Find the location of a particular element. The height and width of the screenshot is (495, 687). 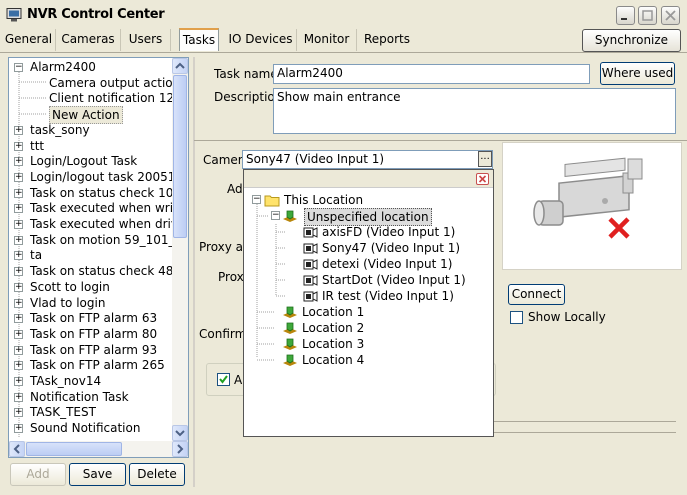

root-collapse-toggle: − is located at coordinates (256, 199).